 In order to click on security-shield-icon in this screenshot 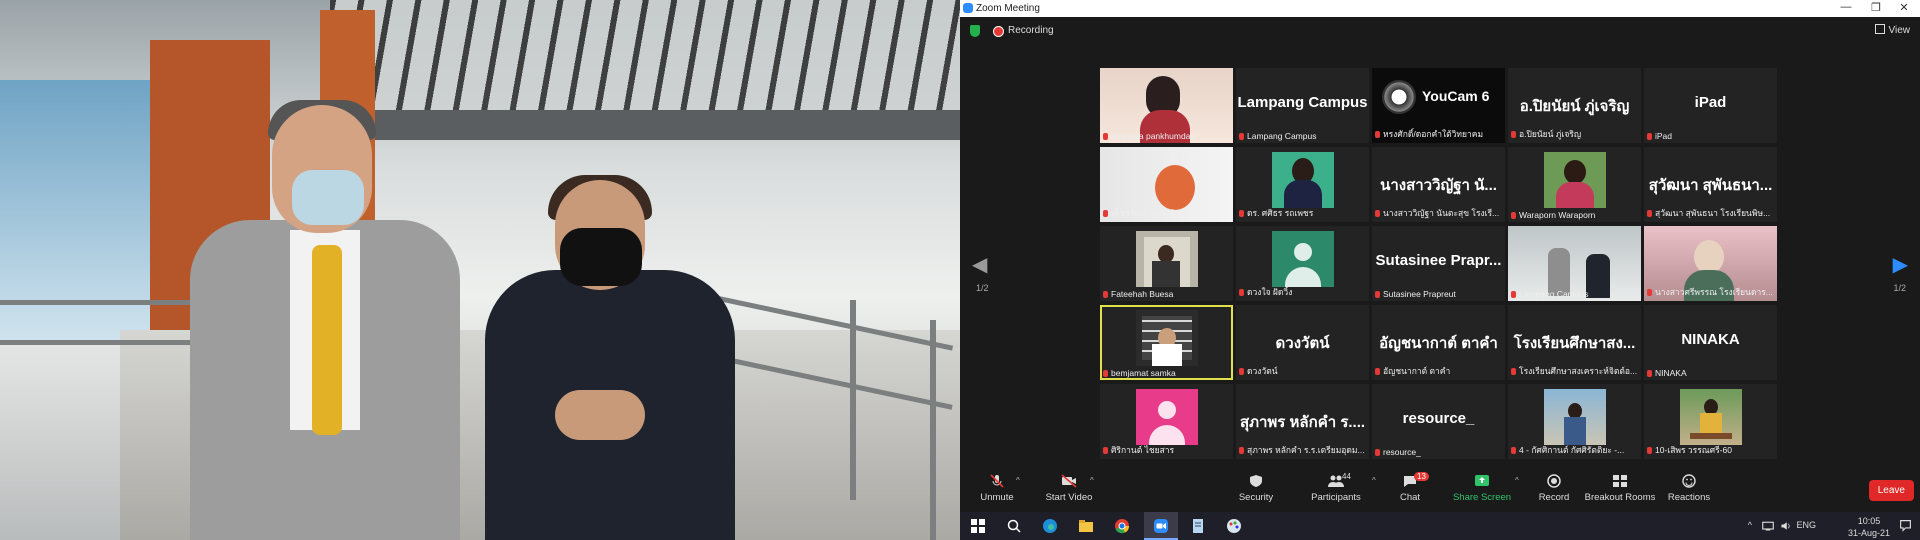, I will do `click(1256, 481)`.